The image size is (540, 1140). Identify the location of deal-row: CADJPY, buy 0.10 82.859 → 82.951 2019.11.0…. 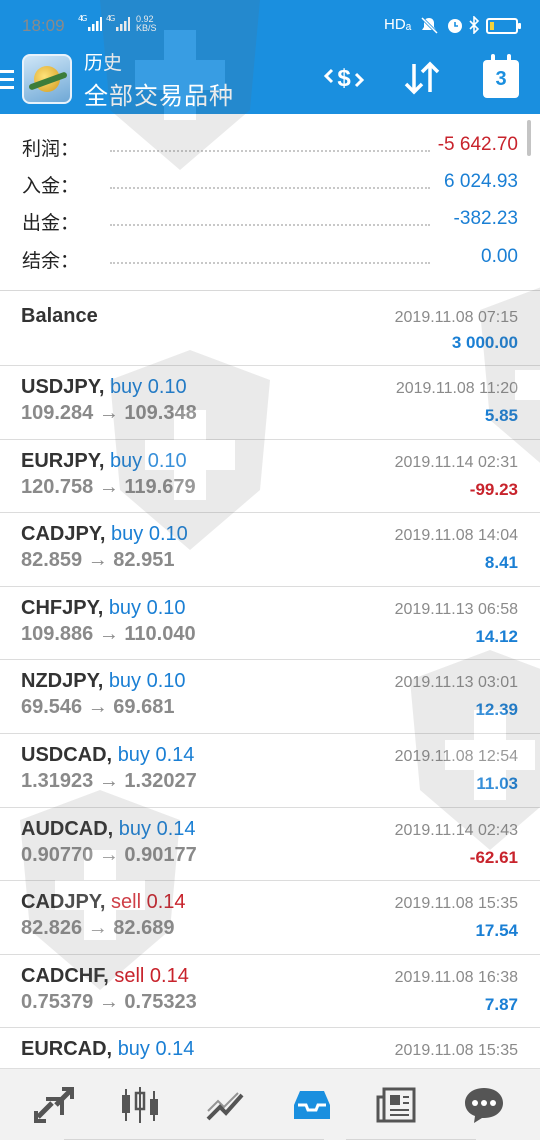
(270, 550).